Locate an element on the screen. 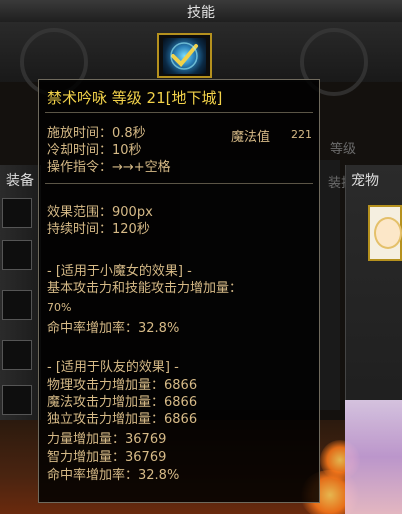 This screenshot has height=514, width=402. mp-cost-value: 221 is located at coordinates (301, 134).